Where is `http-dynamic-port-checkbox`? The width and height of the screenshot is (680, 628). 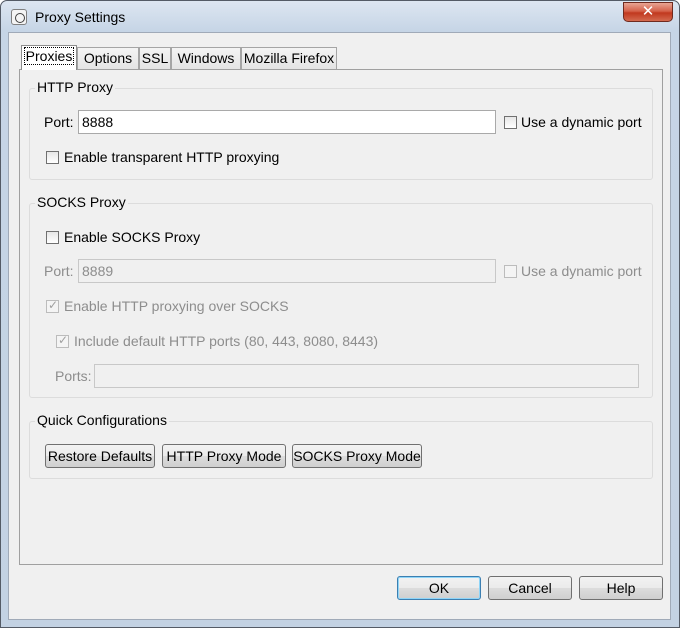 http-dynamic-port-checkbox is located at coordinates (510, 122).